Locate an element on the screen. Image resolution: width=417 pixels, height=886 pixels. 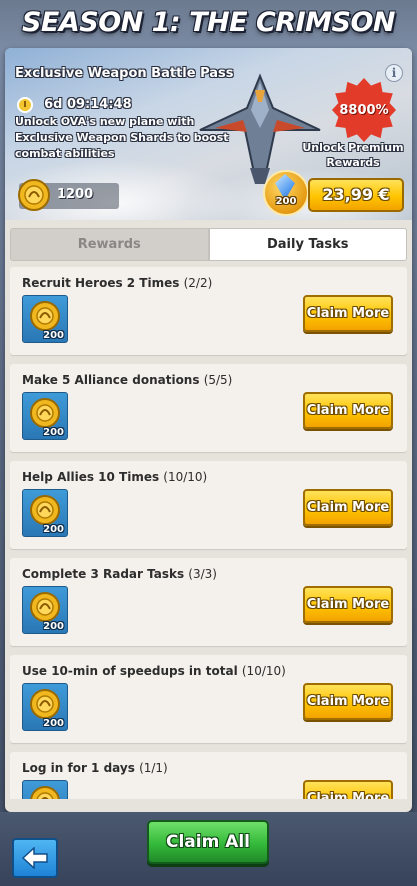
task-title: Recruit Heroes 2 Times (2/2) is located at coordinates (117, 283).